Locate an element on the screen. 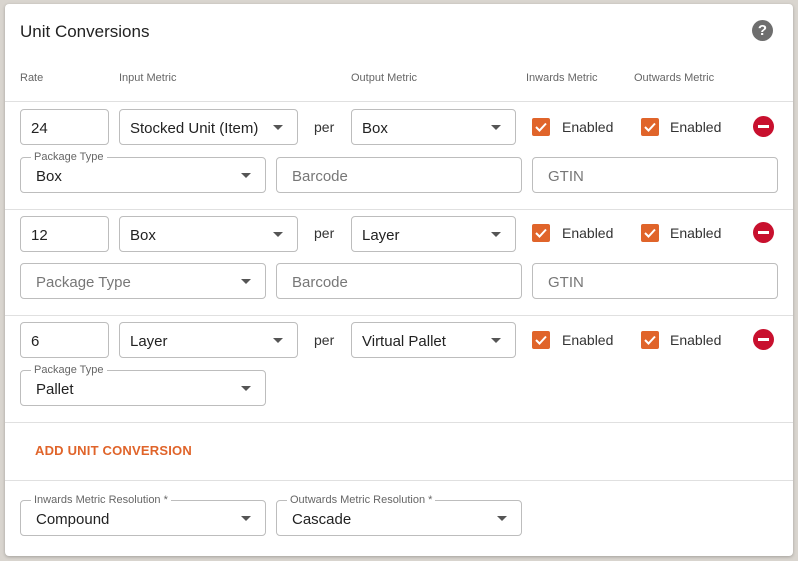 Image resolution: width=798 pixels, height=561 pixels. help-circle-icon: ? is located at coordinates (762, 30).